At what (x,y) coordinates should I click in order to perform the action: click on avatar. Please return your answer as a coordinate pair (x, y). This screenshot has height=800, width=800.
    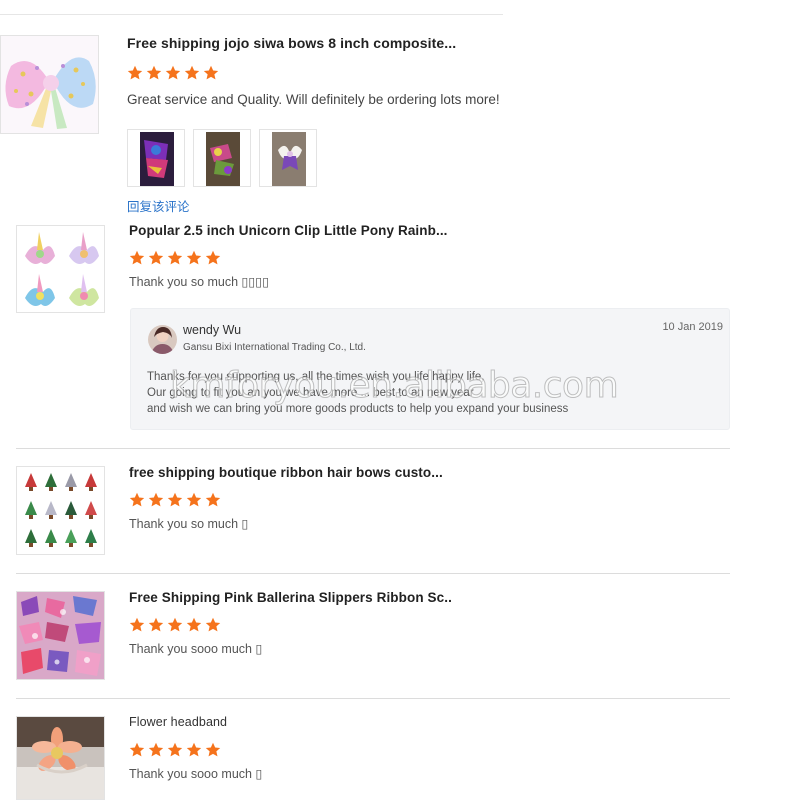
    Looking at the image, I should click on (162, 339).